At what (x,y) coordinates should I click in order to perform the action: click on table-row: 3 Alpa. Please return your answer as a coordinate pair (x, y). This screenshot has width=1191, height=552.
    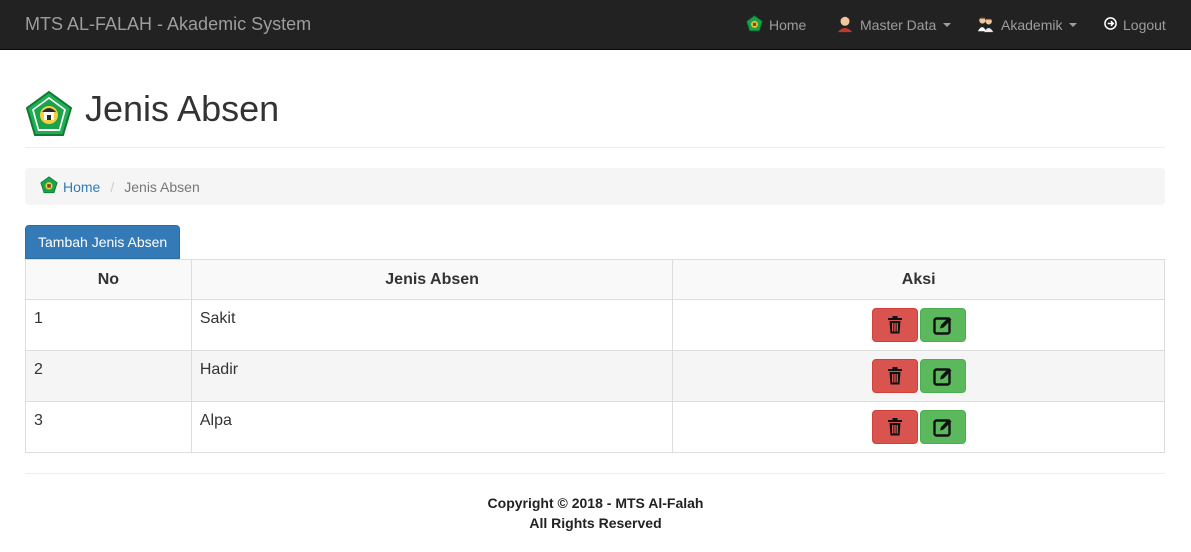
    Looking at the image, I should click on (595, 427).